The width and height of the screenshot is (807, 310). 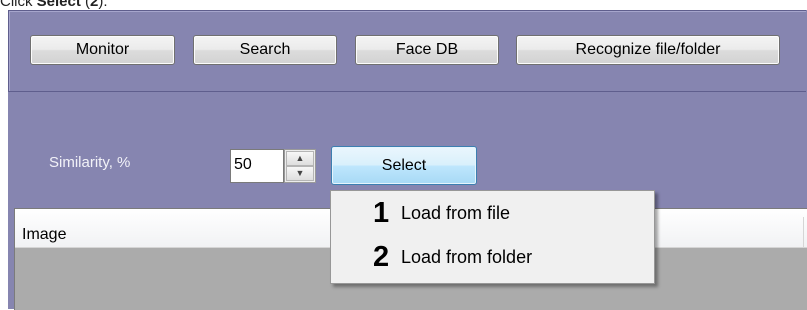 I want to click on face-db-button: Face DB, so click(x=427, y=50).